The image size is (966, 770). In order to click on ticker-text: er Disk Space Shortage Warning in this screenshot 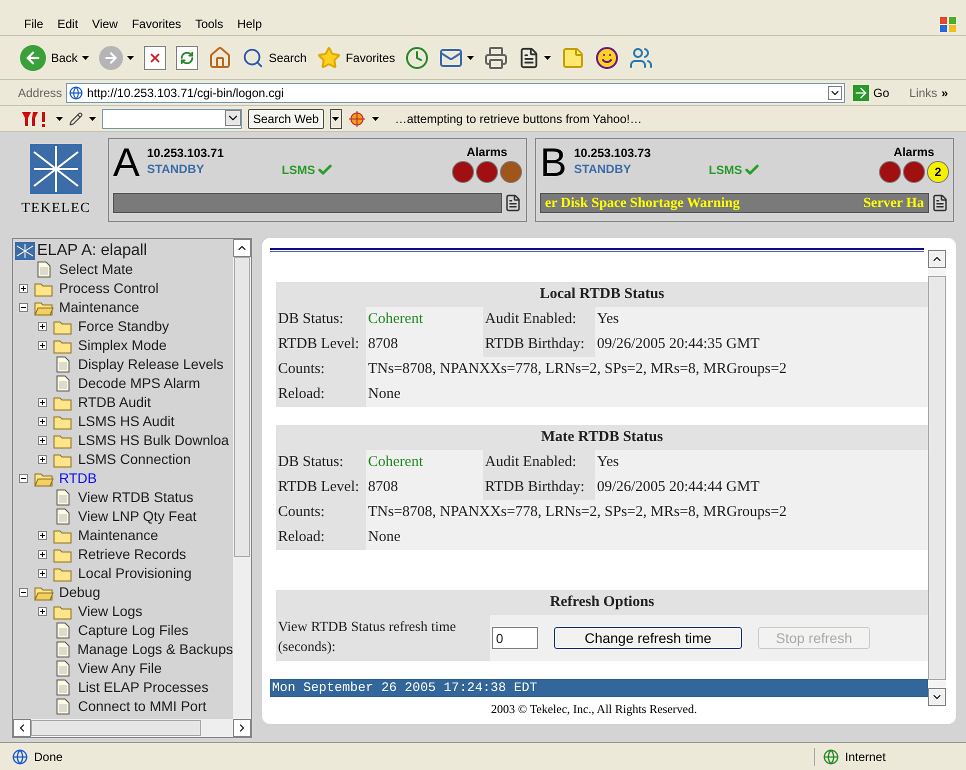, I will do `click(642, 203)`.